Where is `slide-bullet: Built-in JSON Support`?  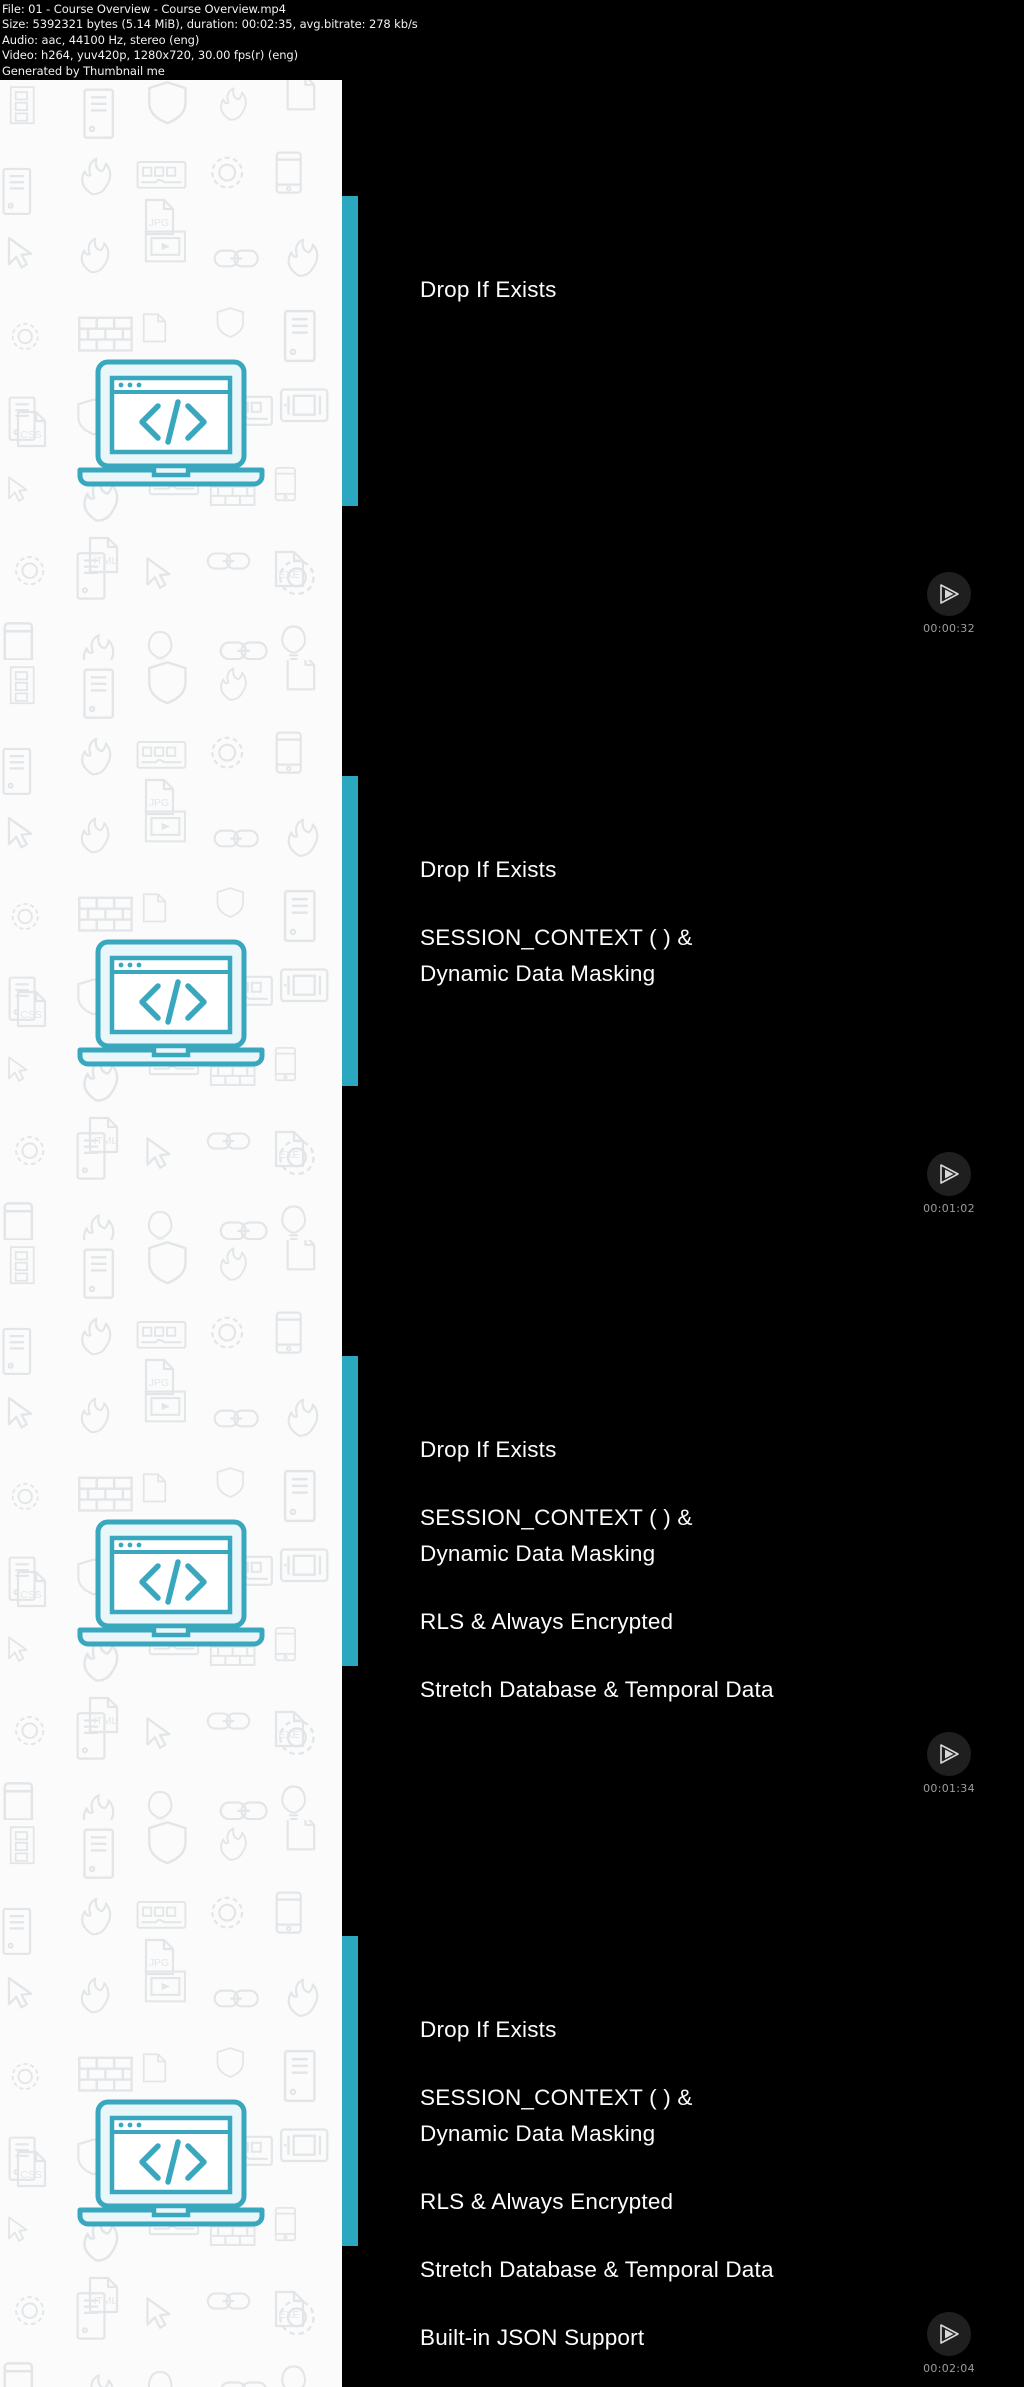 slide-bullet: Built-in JSON Support is located at coordinates (532, 2337).